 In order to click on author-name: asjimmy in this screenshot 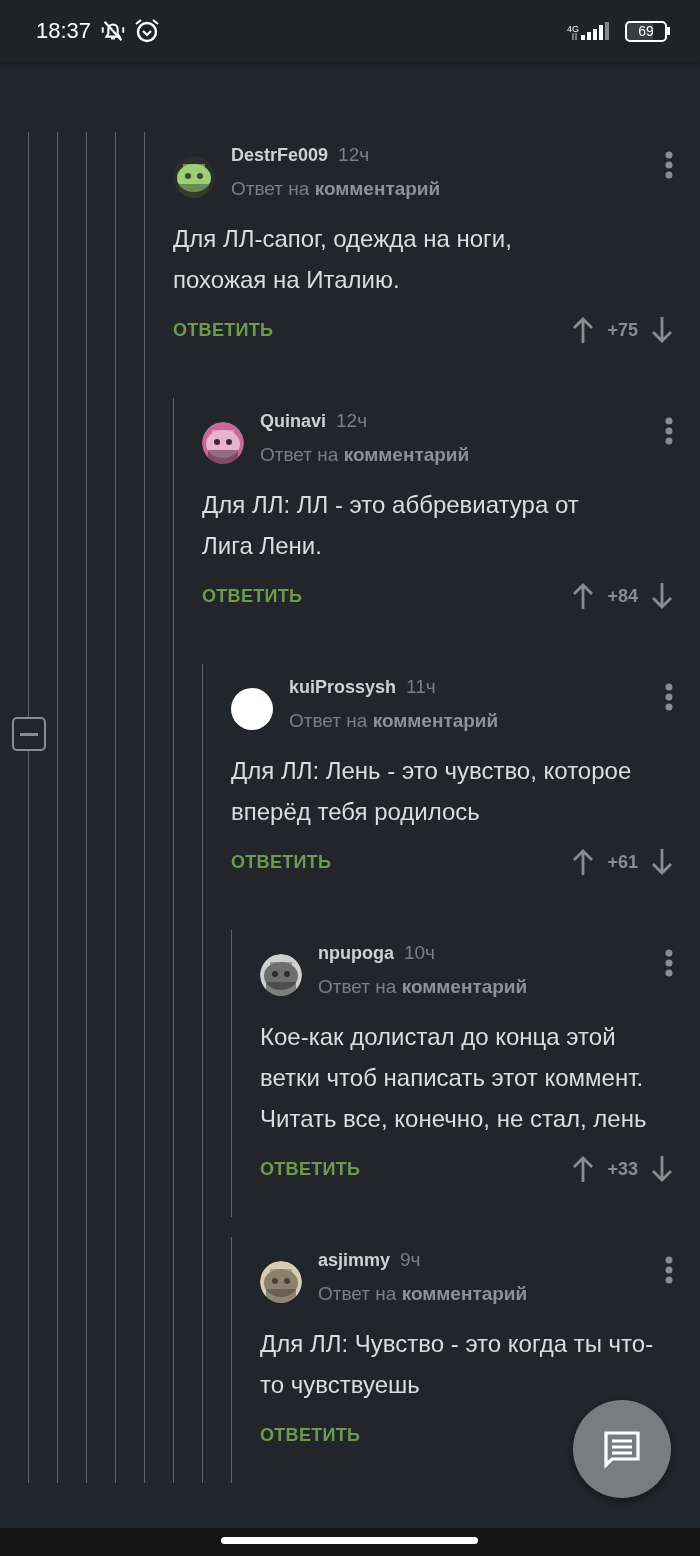, I will do `click(354, 1260)`.